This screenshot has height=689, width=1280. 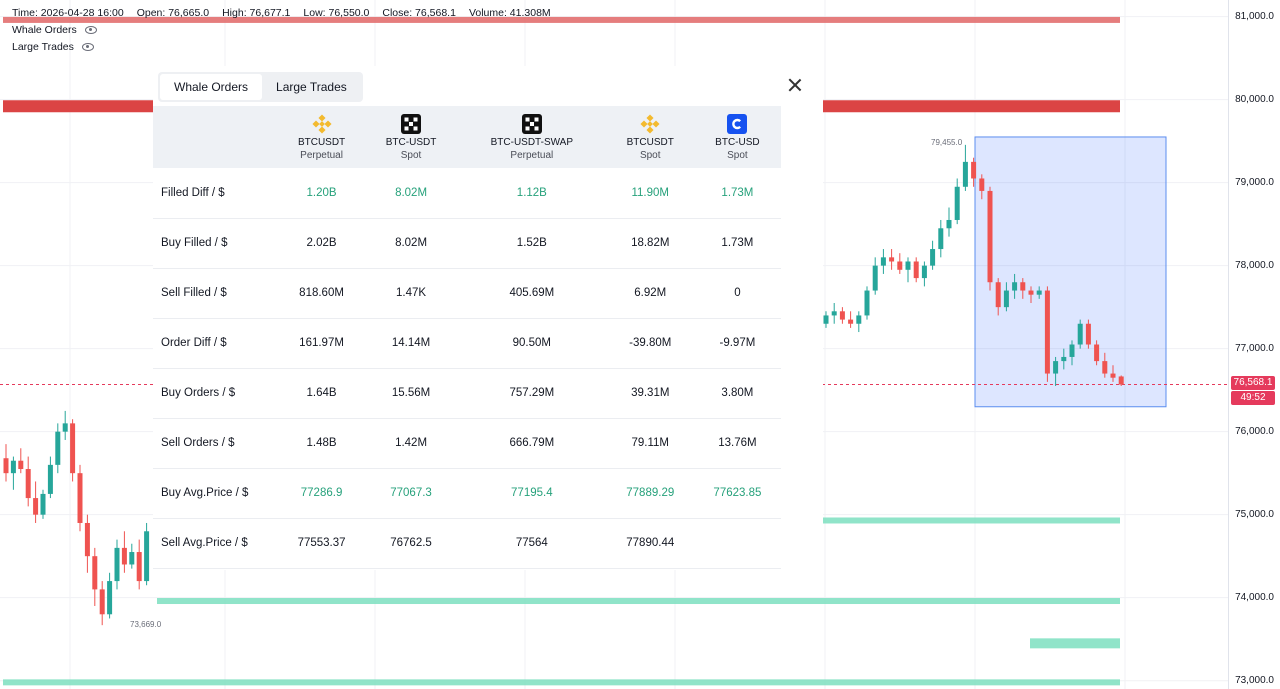 I want to click on row-label: Filled Diff / $, so click(x=215, y=193).